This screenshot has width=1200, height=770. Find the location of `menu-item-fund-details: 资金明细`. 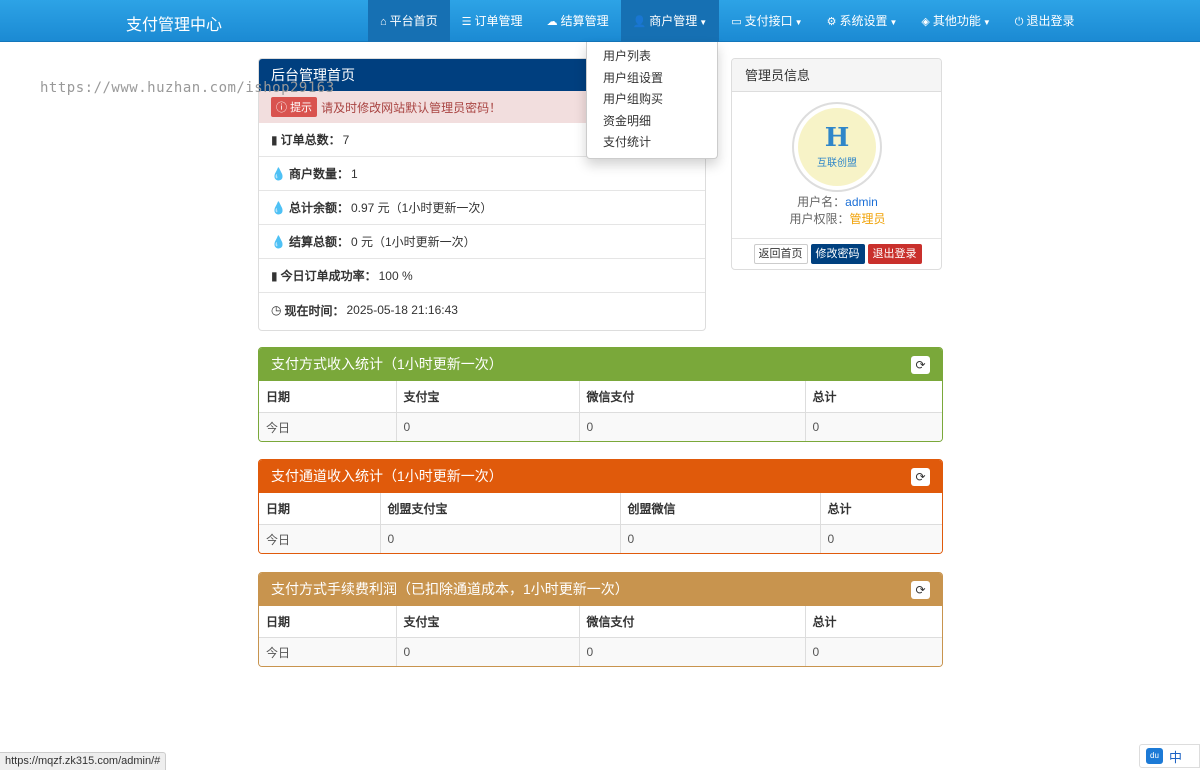

menu-item-fund-details: 资金明细 is located at coordinates (652, 122).